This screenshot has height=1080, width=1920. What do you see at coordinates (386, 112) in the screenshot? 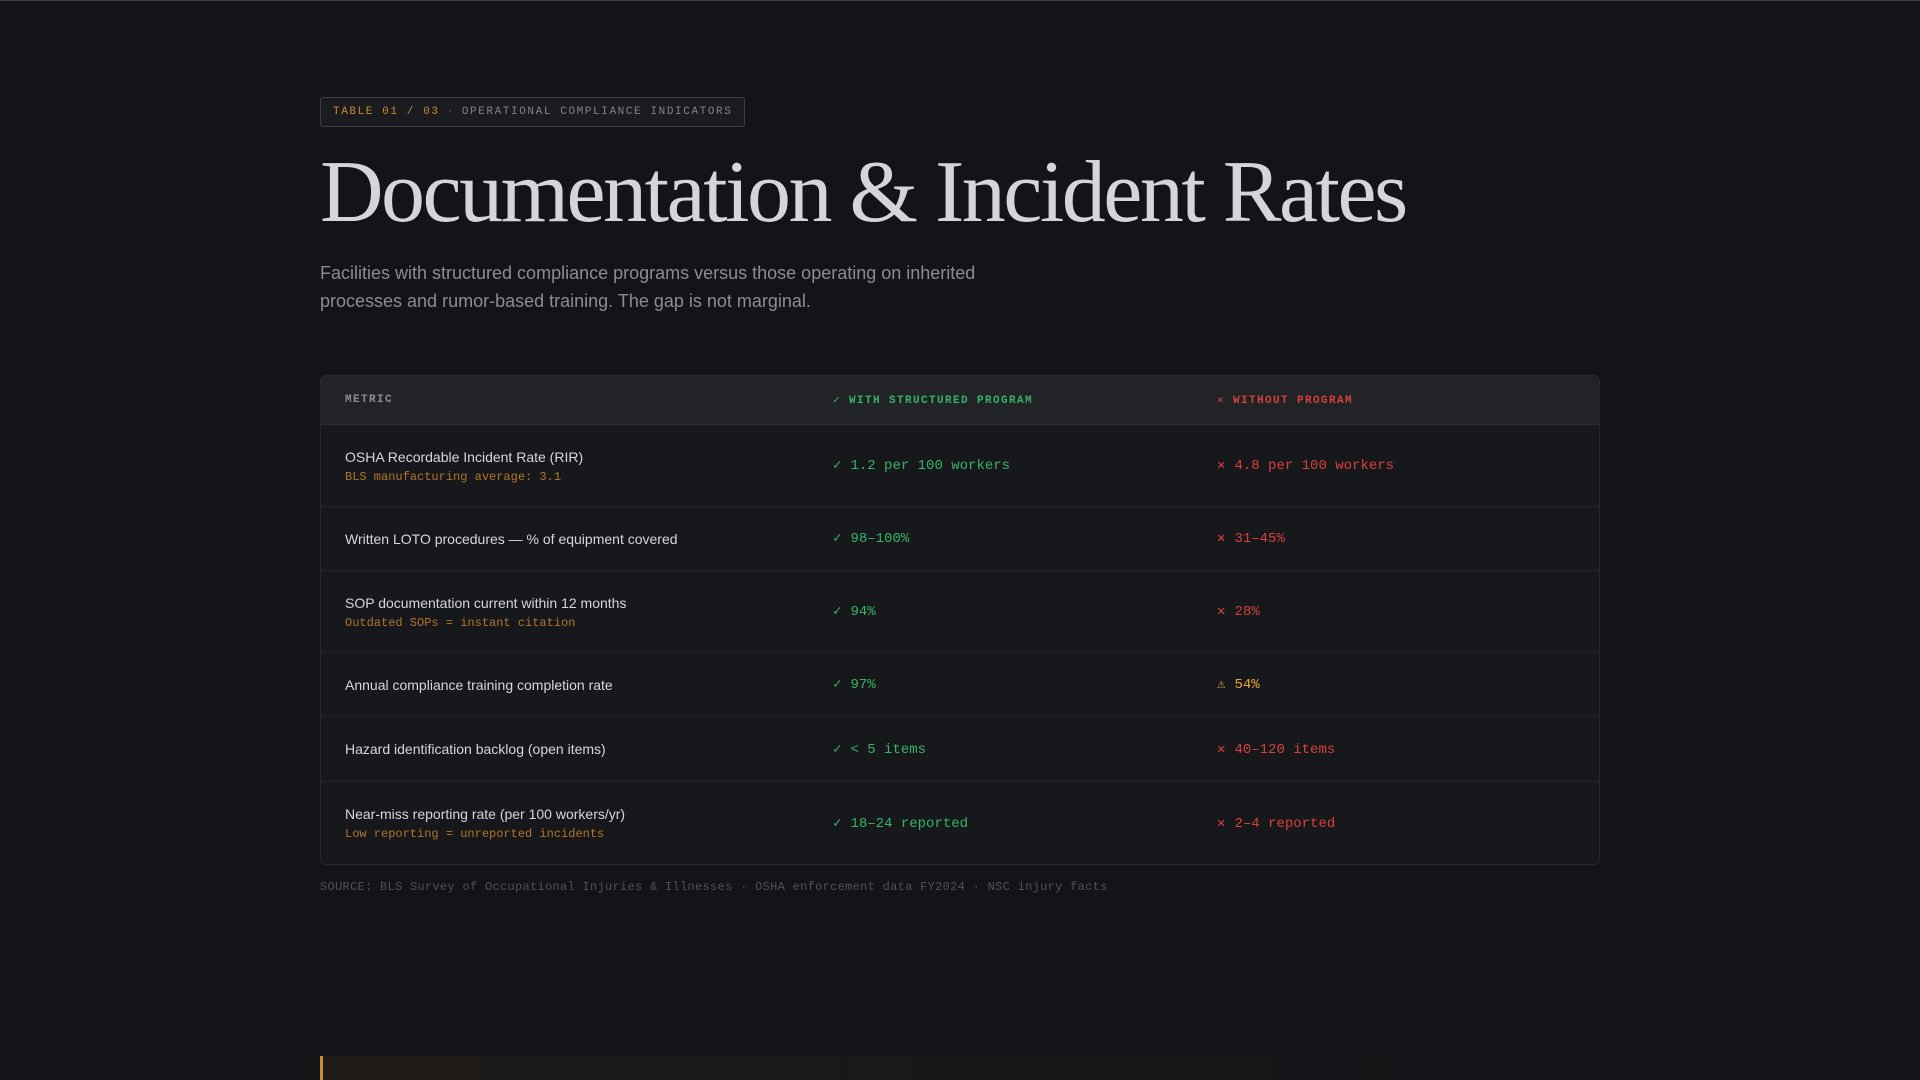
I see `tag-id: TABLE 01 / 03` at bounding box center [386, 112].